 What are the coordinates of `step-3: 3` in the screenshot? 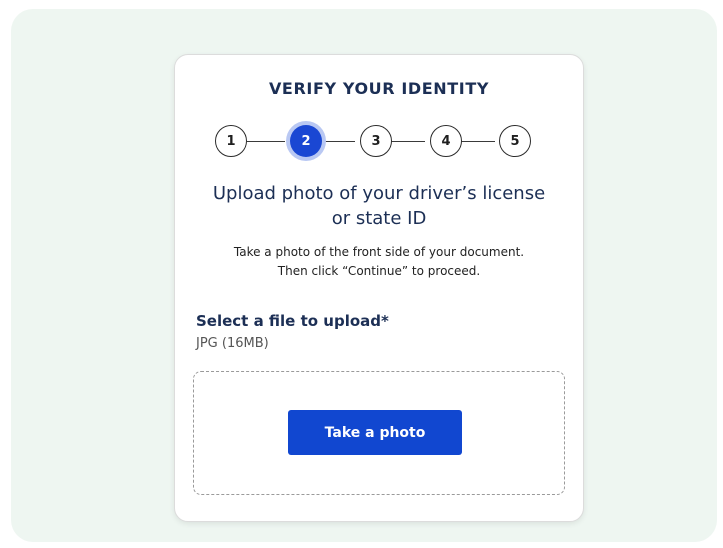 It's located at (376, 141).